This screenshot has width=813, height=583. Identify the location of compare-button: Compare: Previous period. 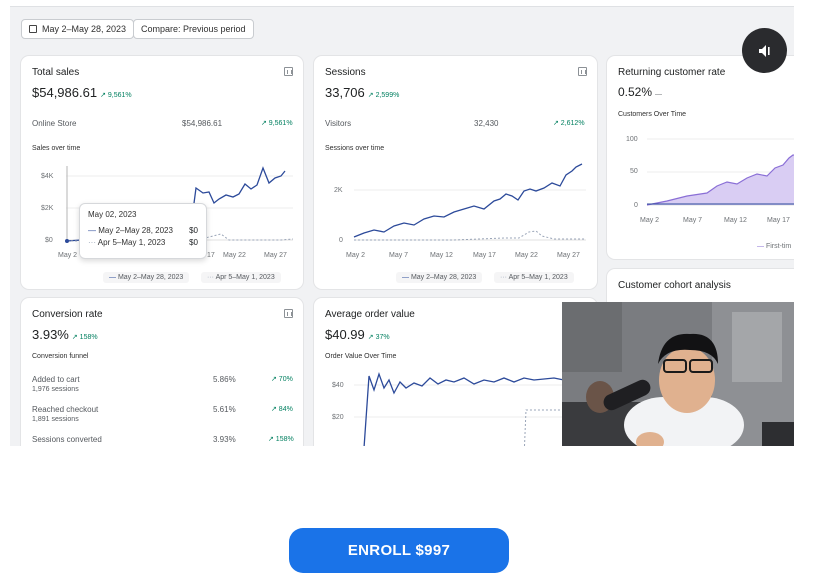
(193, 29).